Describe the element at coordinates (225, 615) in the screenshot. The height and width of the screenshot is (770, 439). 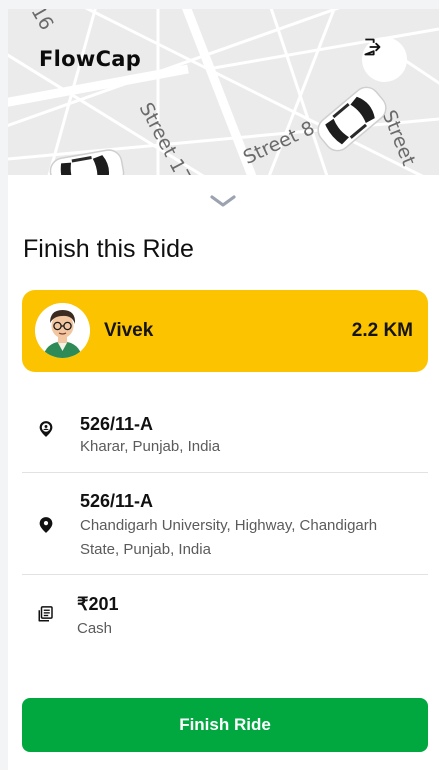
I see `fare-row: ₹201 Cash` at that location.